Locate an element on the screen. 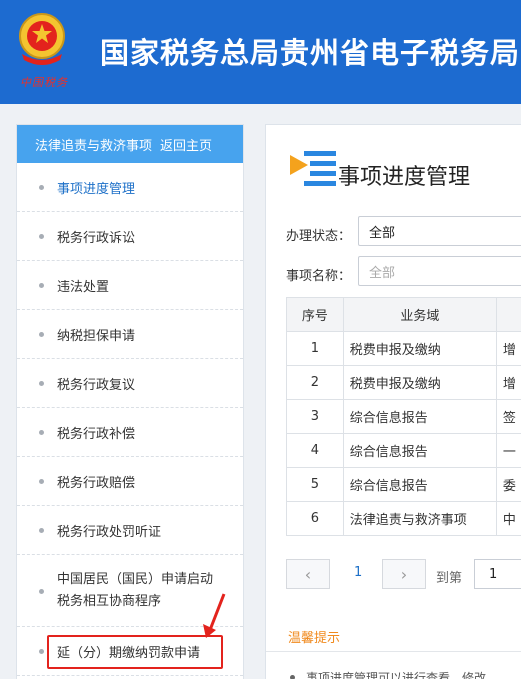 This screenshot has height=679, width=521. table-row: 4 综合信息报告 一 is located at coordinates (403, 450).